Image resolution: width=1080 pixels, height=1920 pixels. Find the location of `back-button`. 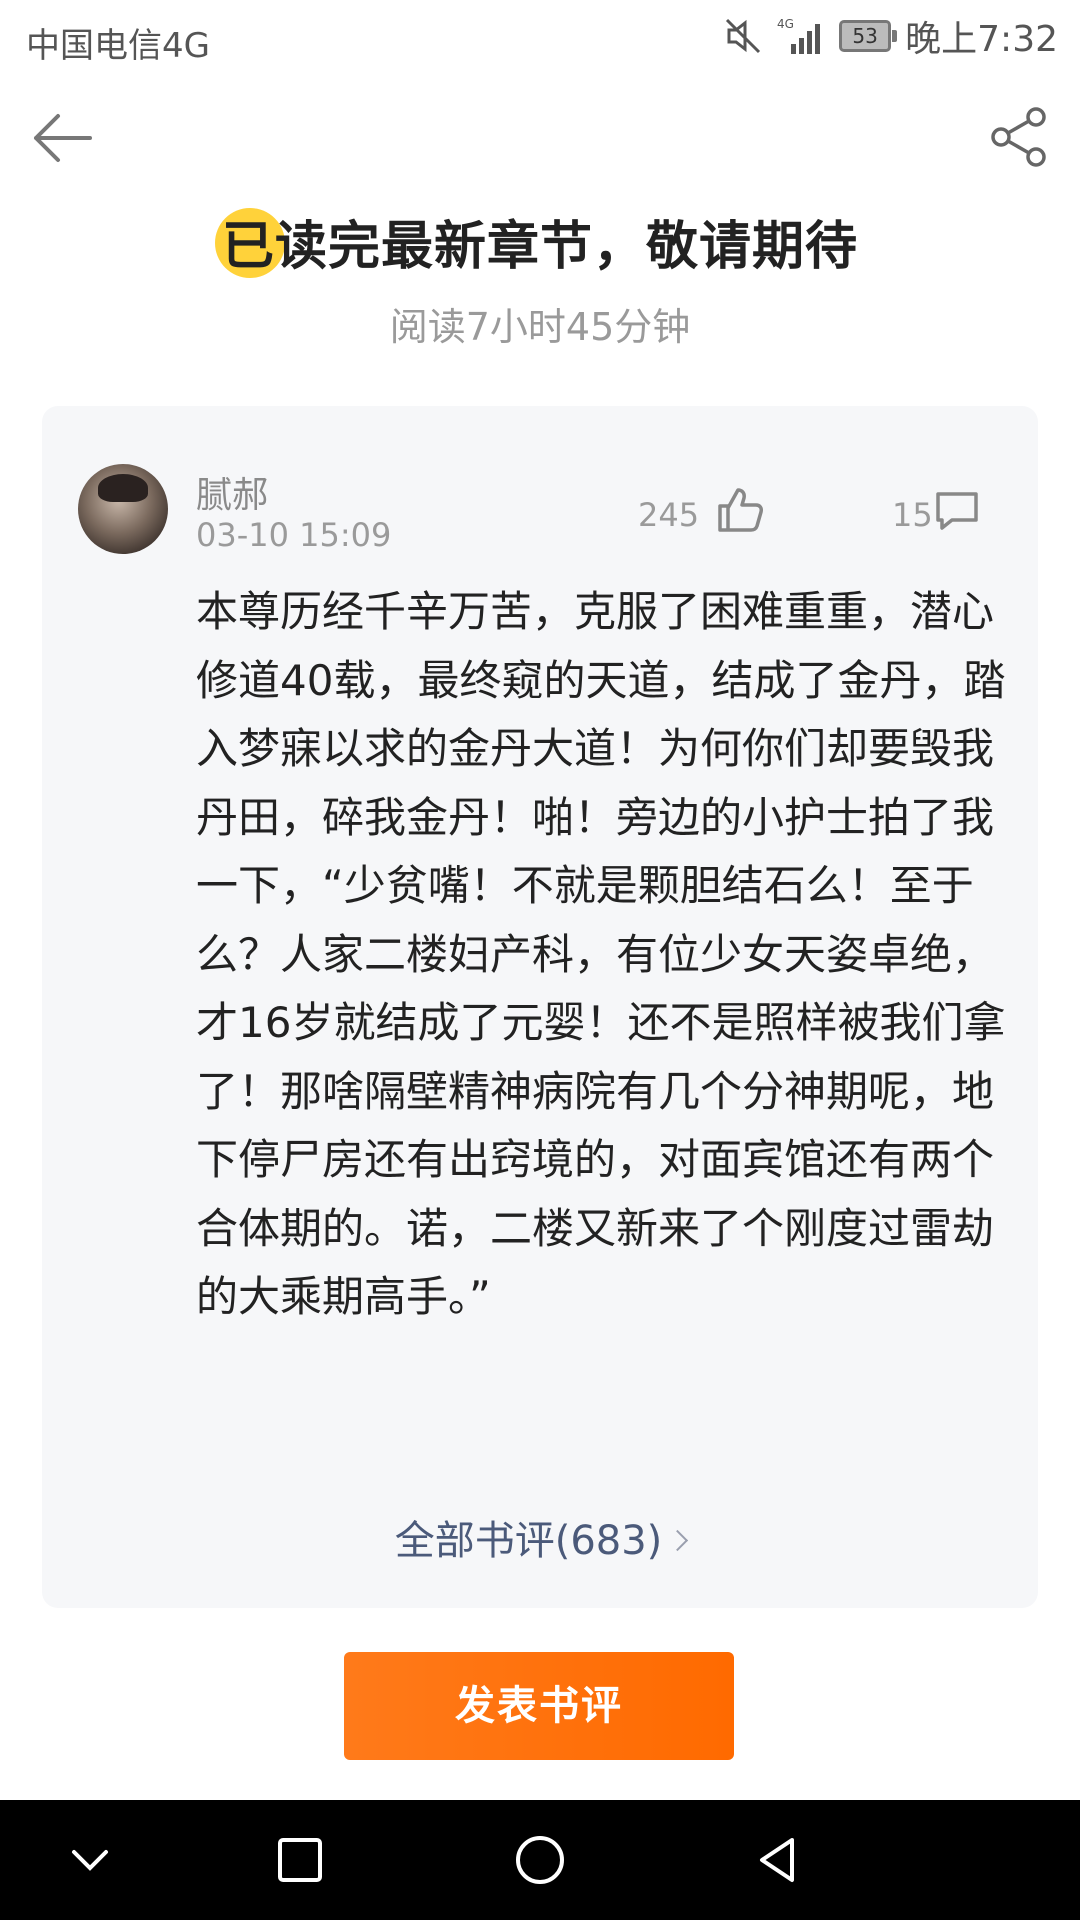

back-button is located at coordinates (65, 138).